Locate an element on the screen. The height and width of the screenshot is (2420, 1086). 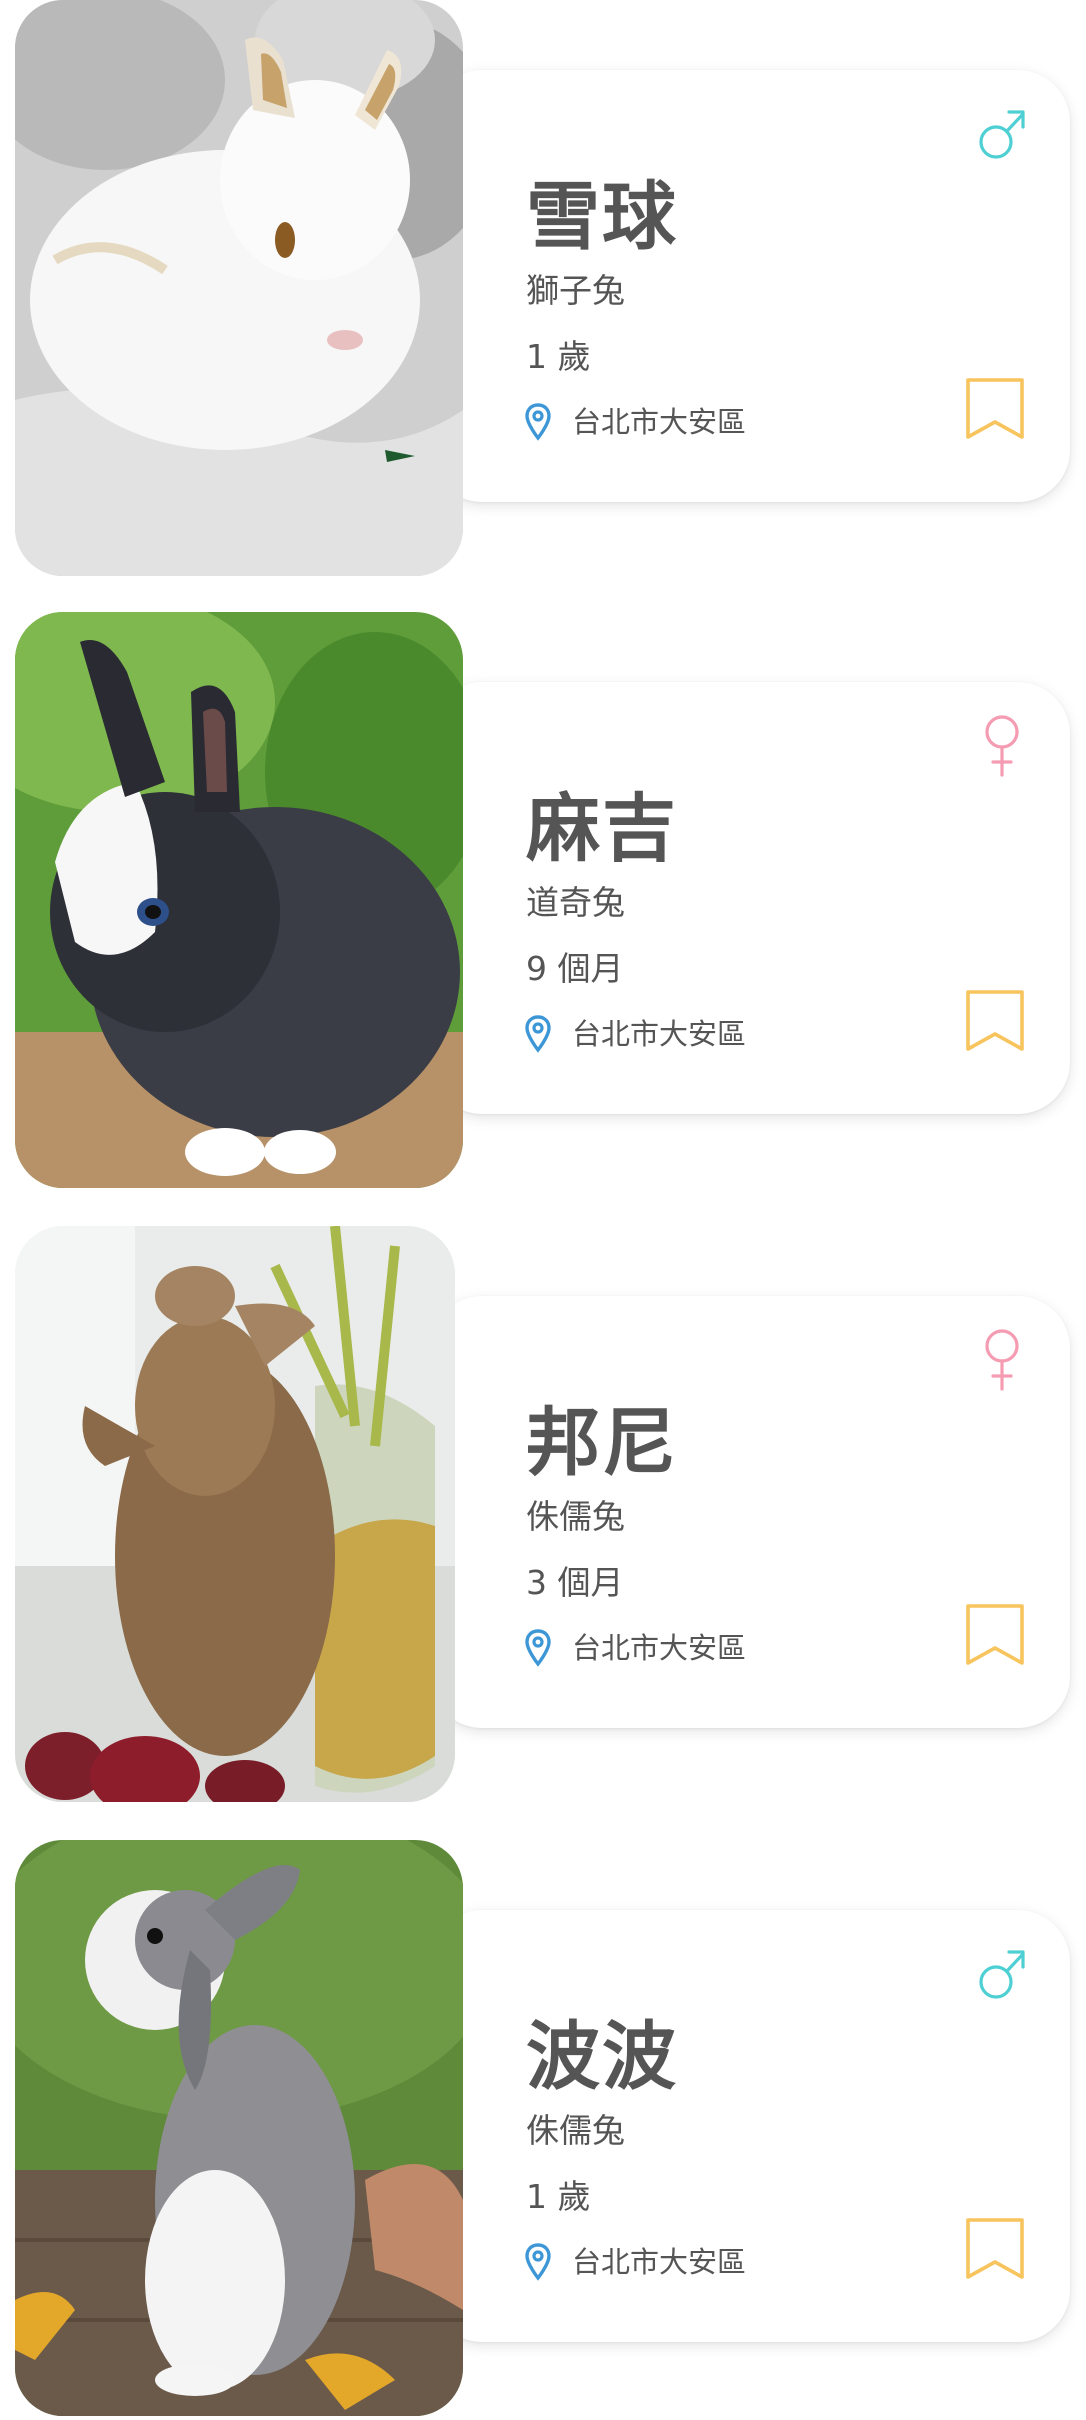
pet-name: 邦尼 is located at coordinates (602, 1443).